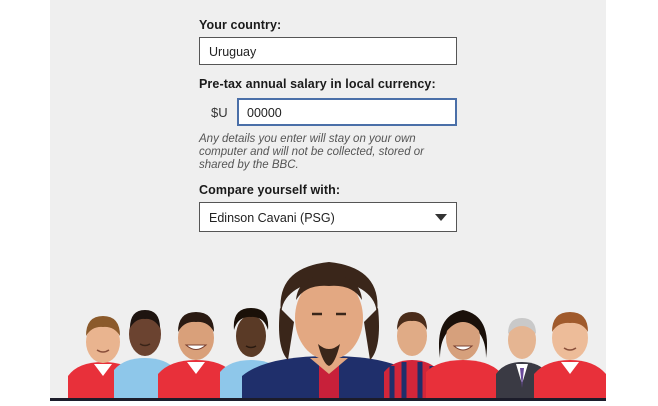 The image size is (658, 406). Describe the element at coordinates (347, 112) in the screenshot. I see `salary-input: 00000` at that location.